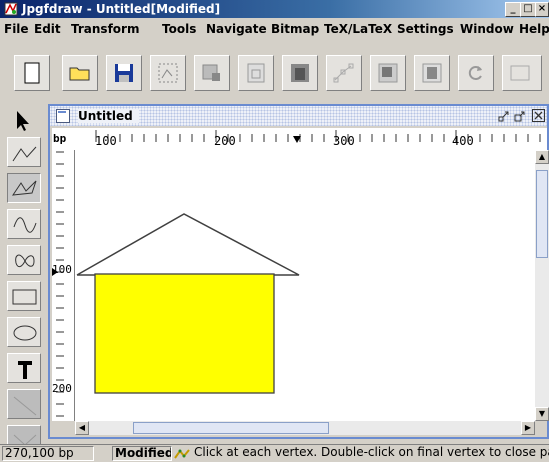 The width and height of the screenshot is (549, 462). What do you see at coordinates (487, 29) in the screenshot?
I see `menu-window: Window` at bounding box center [487, 29].